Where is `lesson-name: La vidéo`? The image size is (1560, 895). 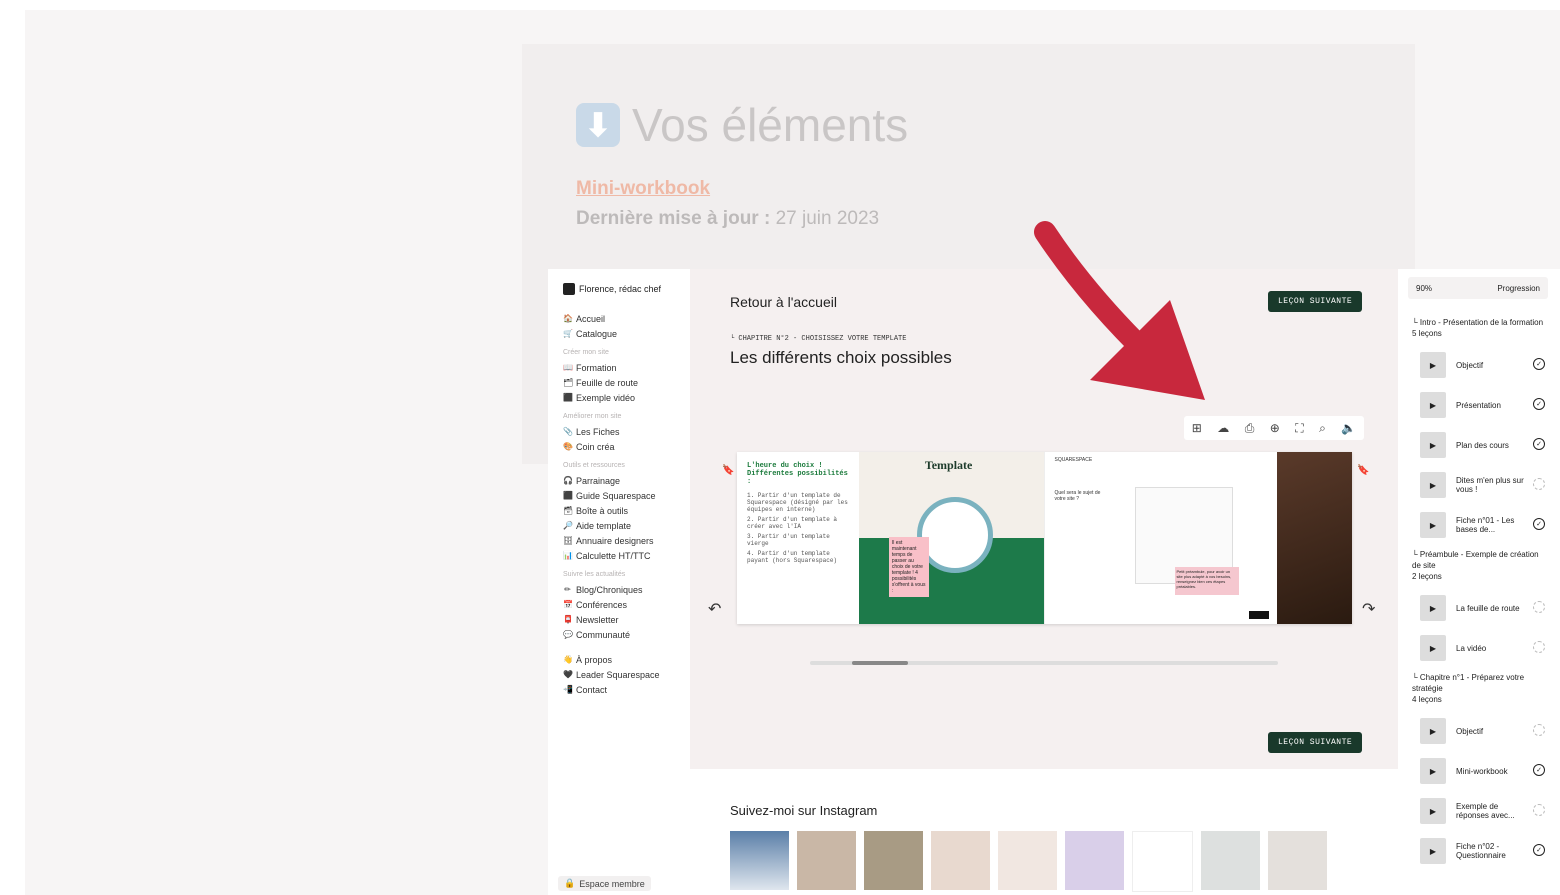
lesson-name: La vidéo is located at coordinates (1471, 648).